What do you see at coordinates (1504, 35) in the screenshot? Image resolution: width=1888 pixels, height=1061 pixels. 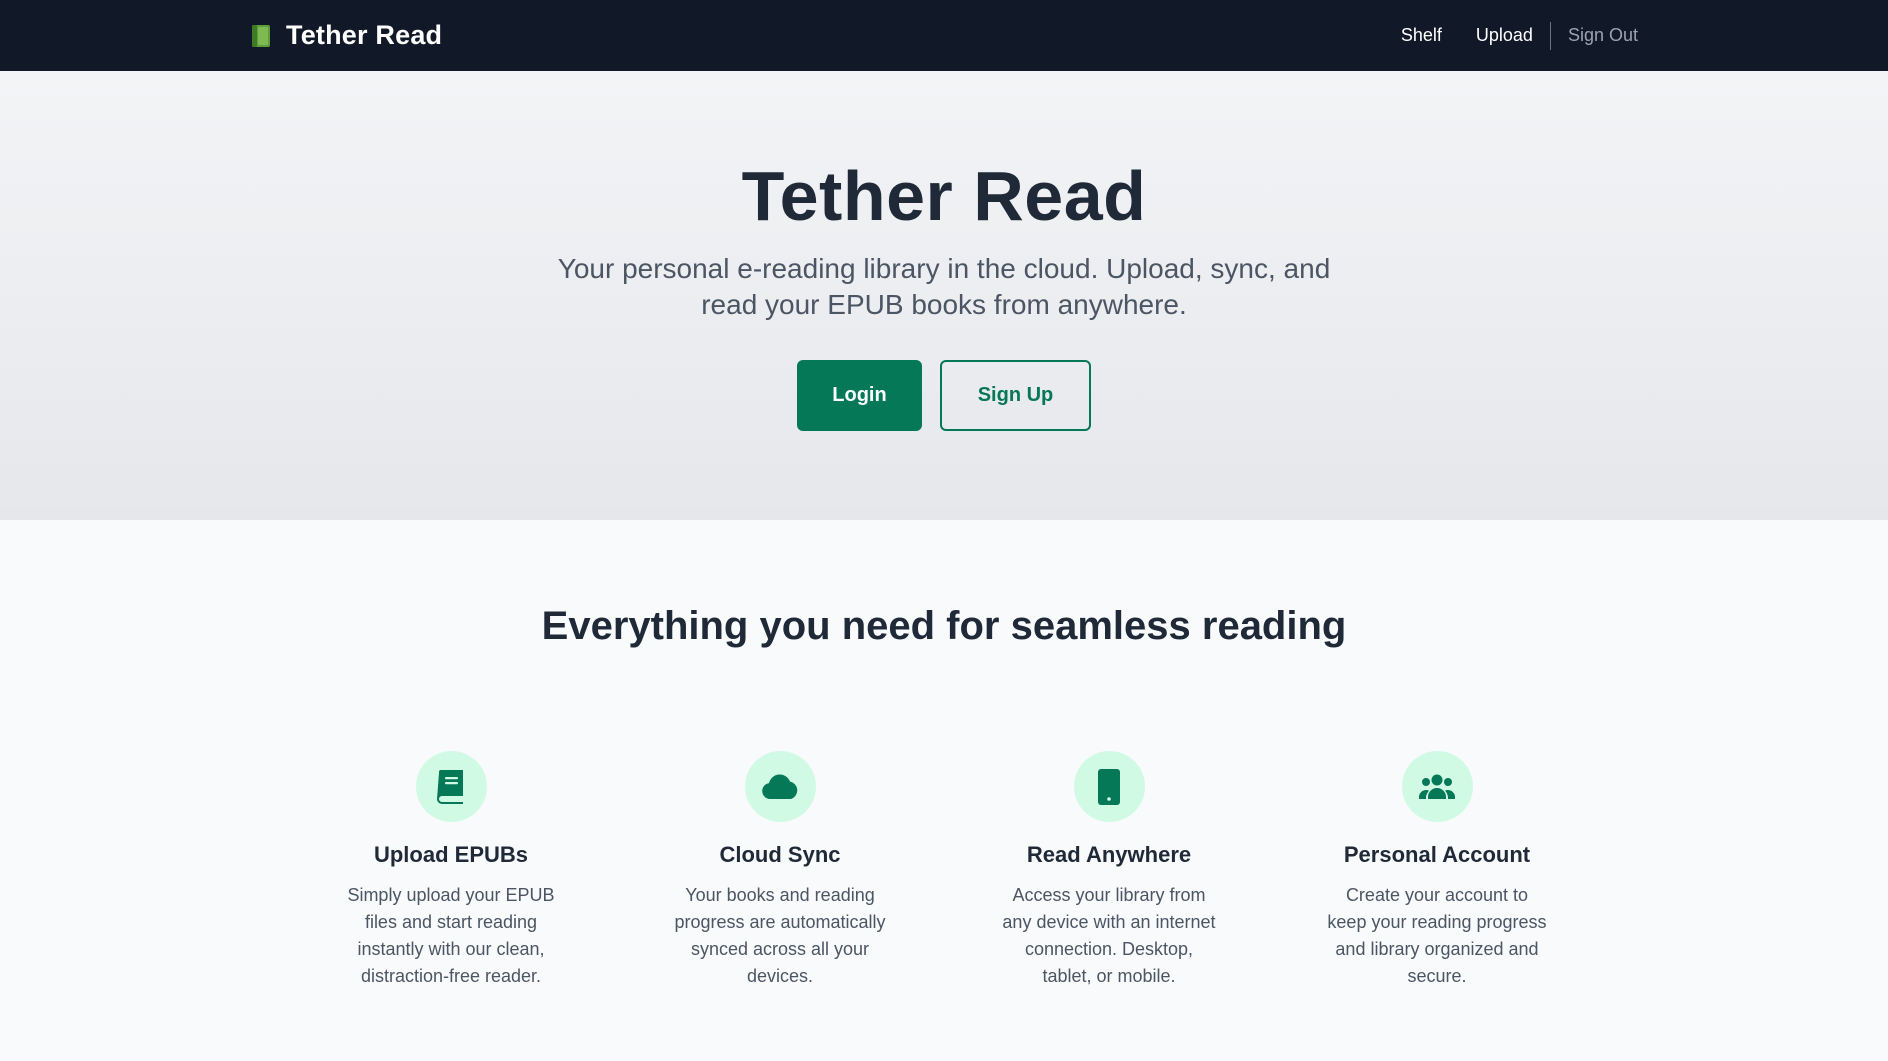 I see `nav-link-upload: Upload` at bounding box center [1504, 35].